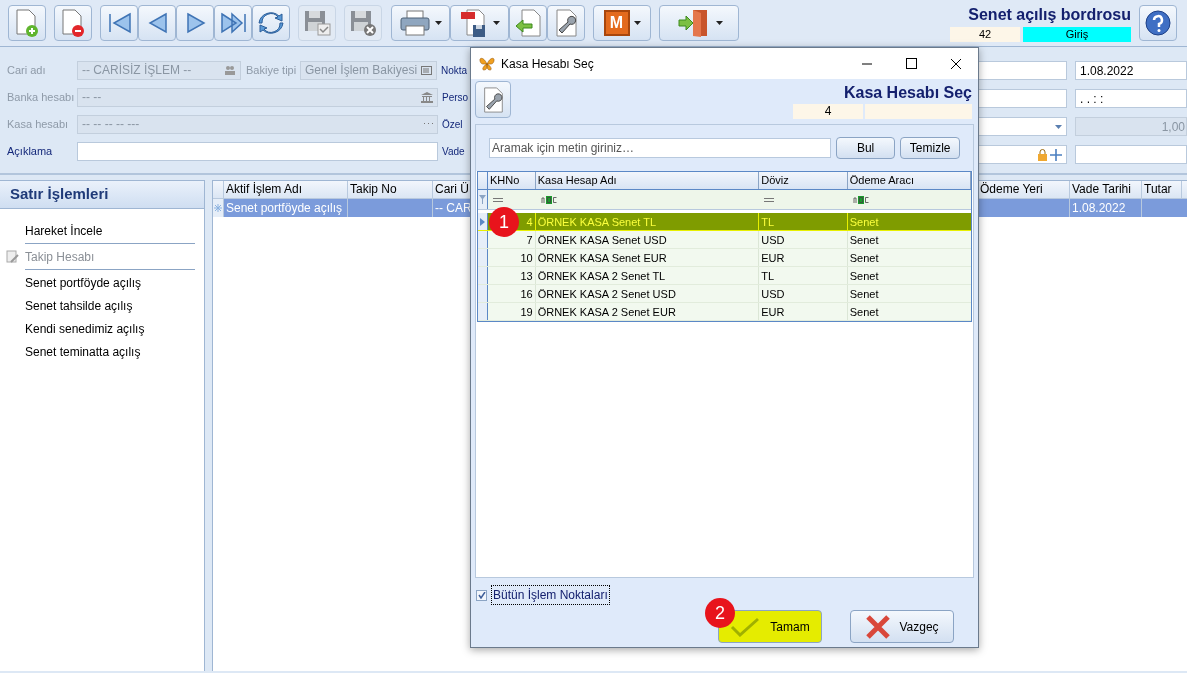  What do you see at coordinates (79, 305) in the screenshot?
I see `panel-item: Senet tahsilde açılış` at bounding box center [79, 305].